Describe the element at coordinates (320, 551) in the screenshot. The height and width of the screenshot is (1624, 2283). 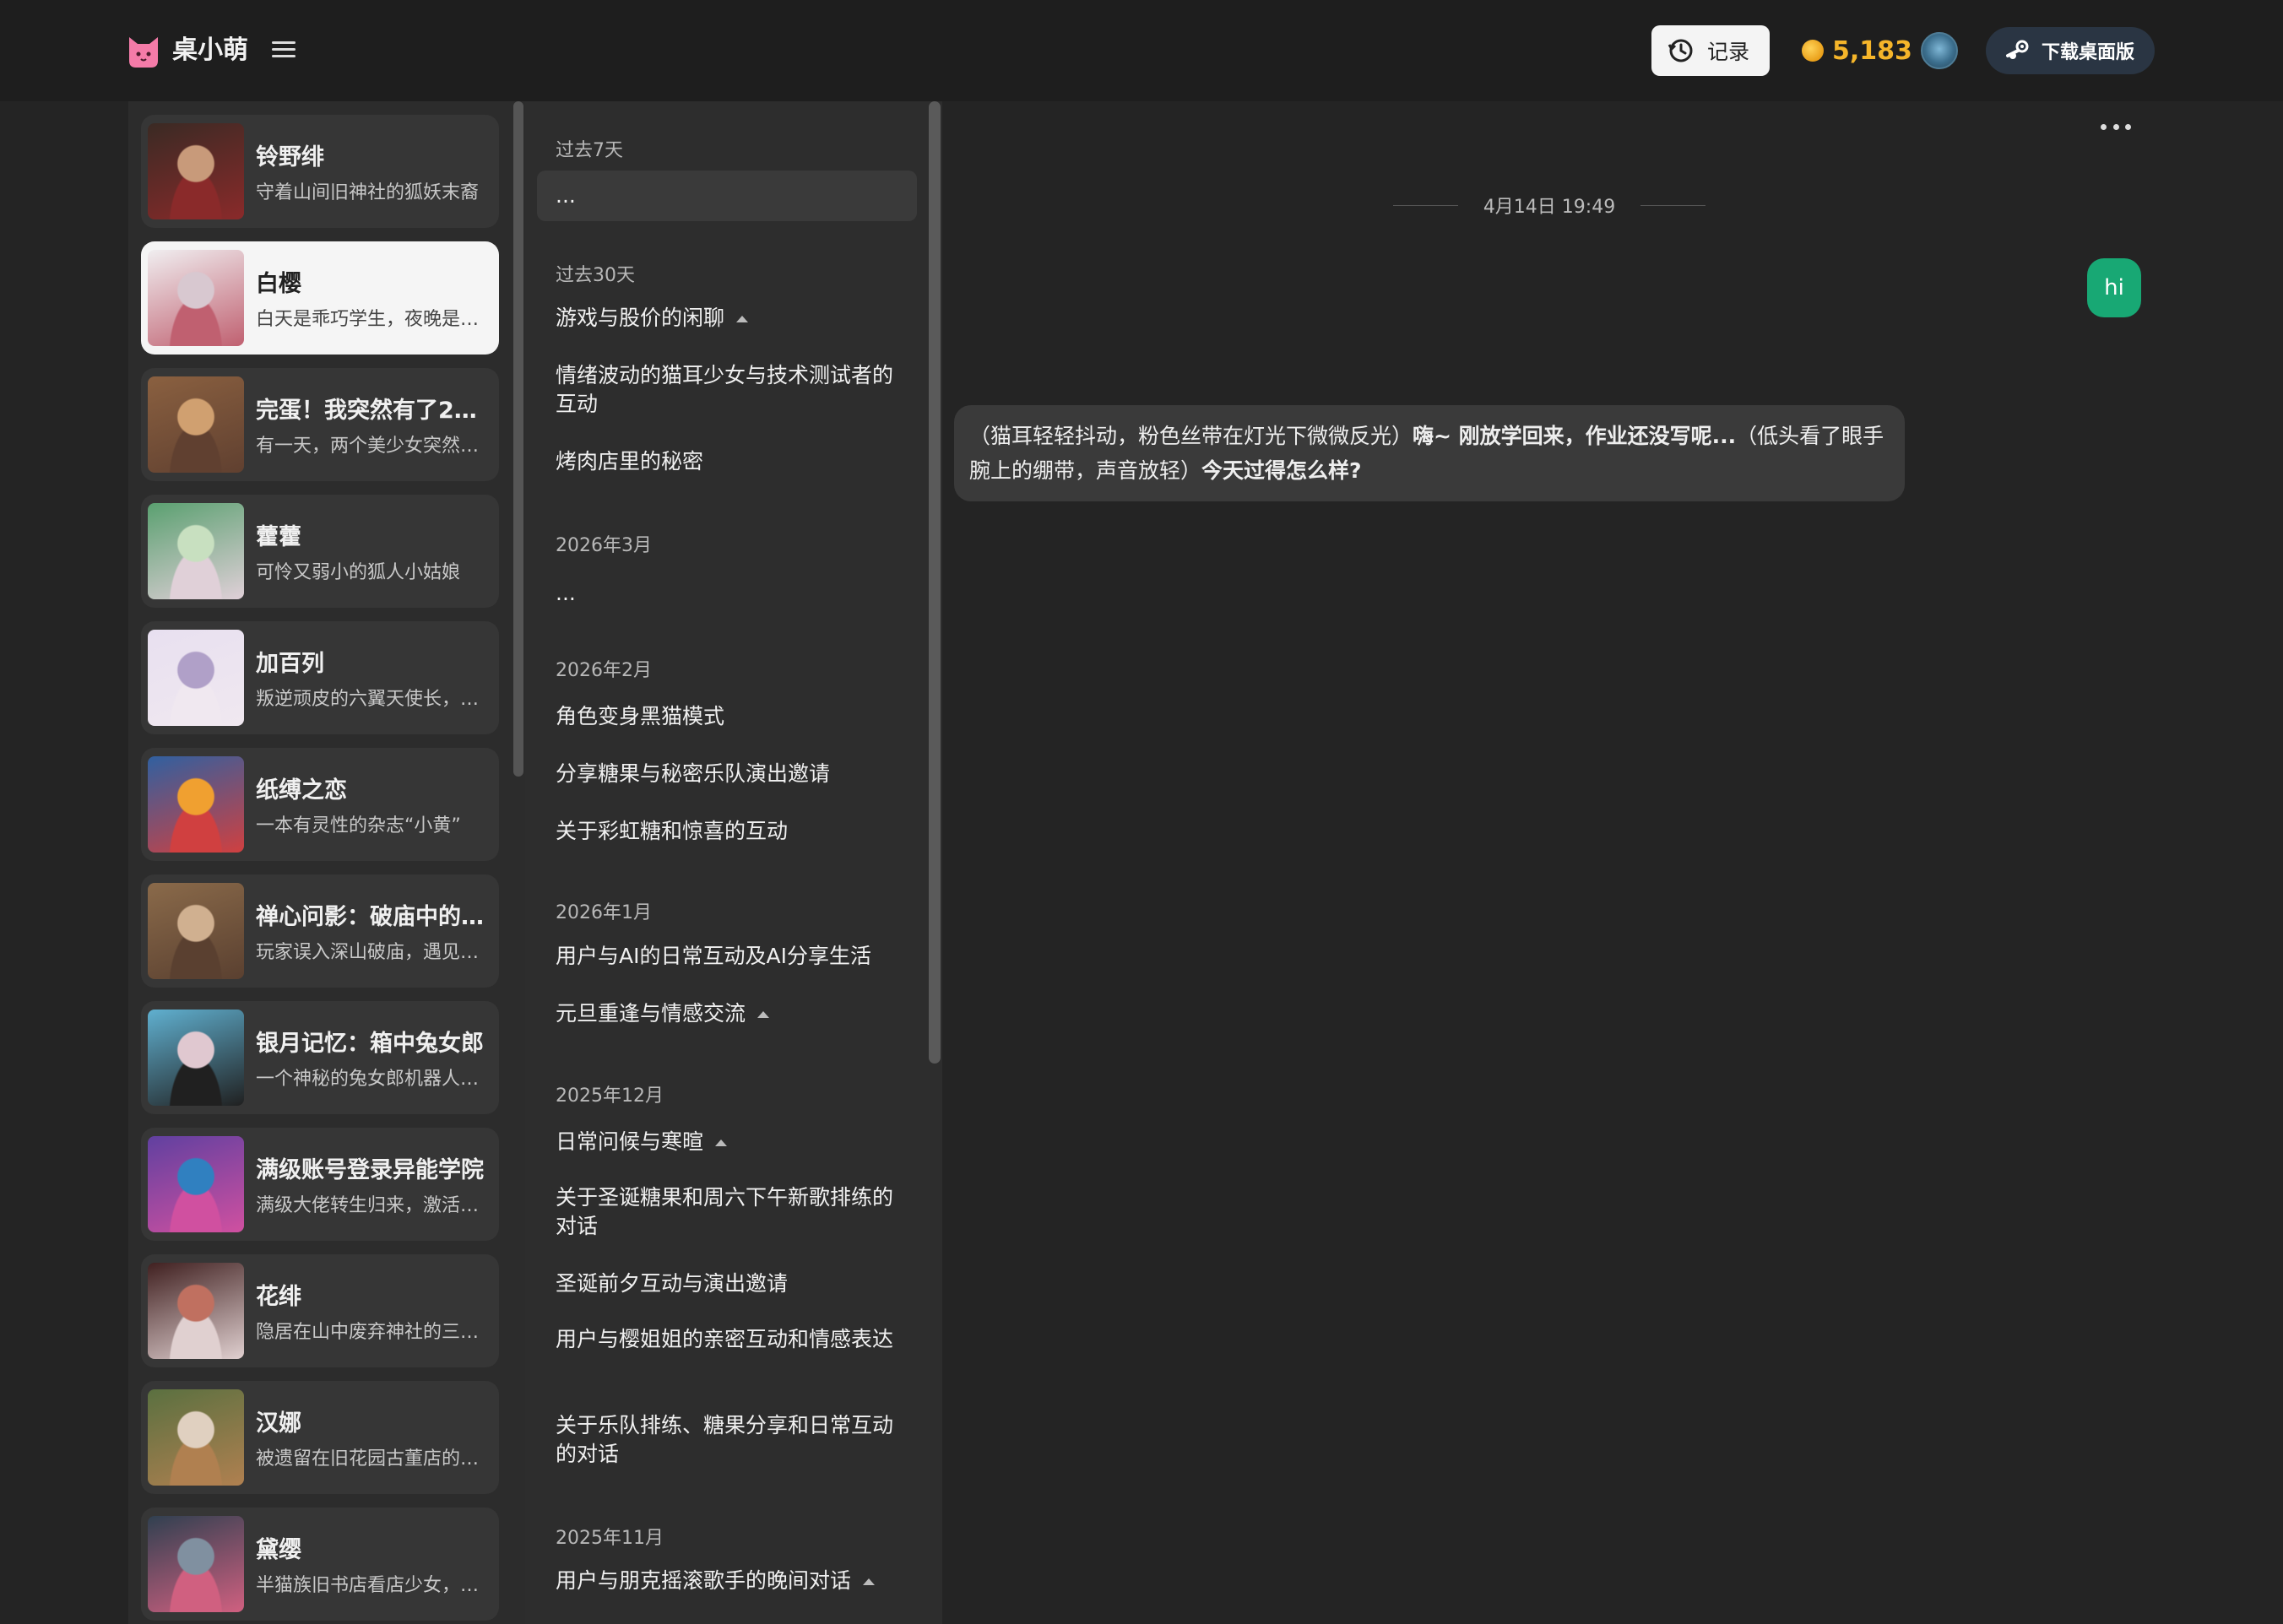
I see `character-item: 藿藿可怜又弱小的狐人小姑娘` at that location.